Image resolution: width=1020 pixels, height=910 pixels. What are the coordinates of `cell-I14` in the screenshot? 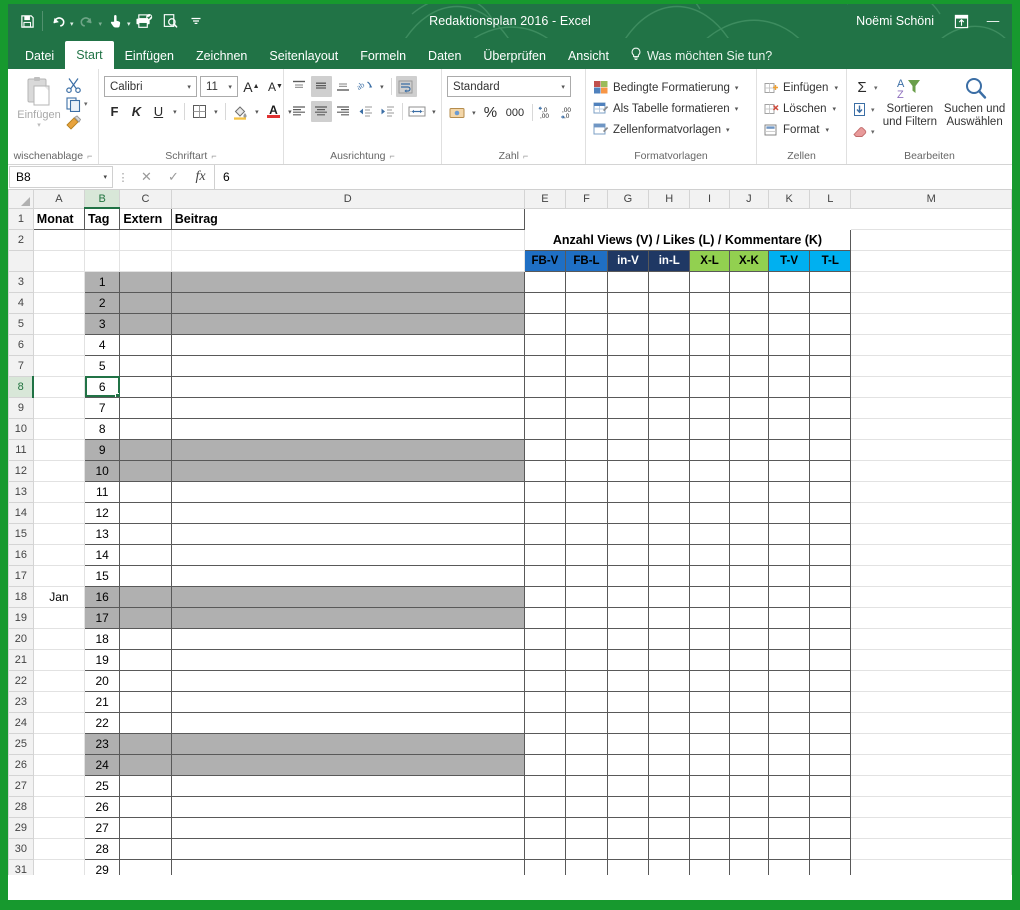 It's located at (709, 512).